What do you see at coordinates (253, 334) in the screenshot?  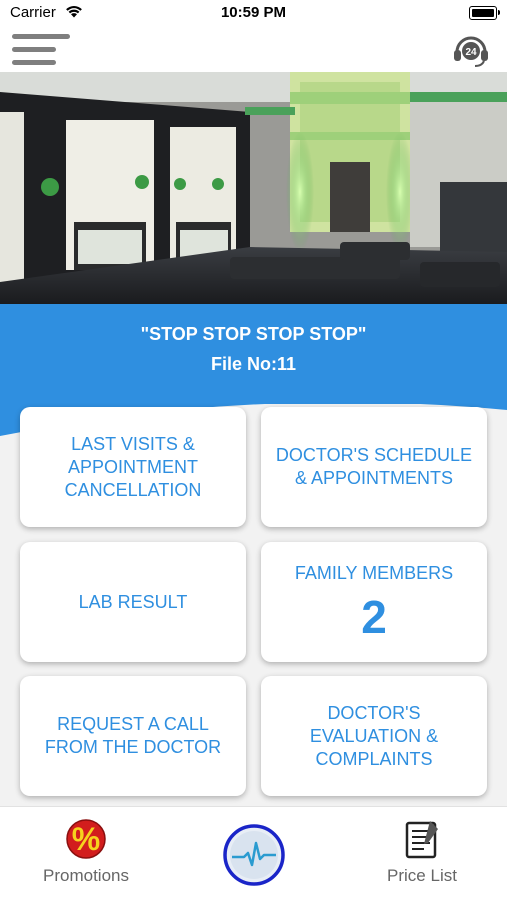 I see `patient-name: "STOP STOP STOP STOP"` at bounding box center [253, 334].